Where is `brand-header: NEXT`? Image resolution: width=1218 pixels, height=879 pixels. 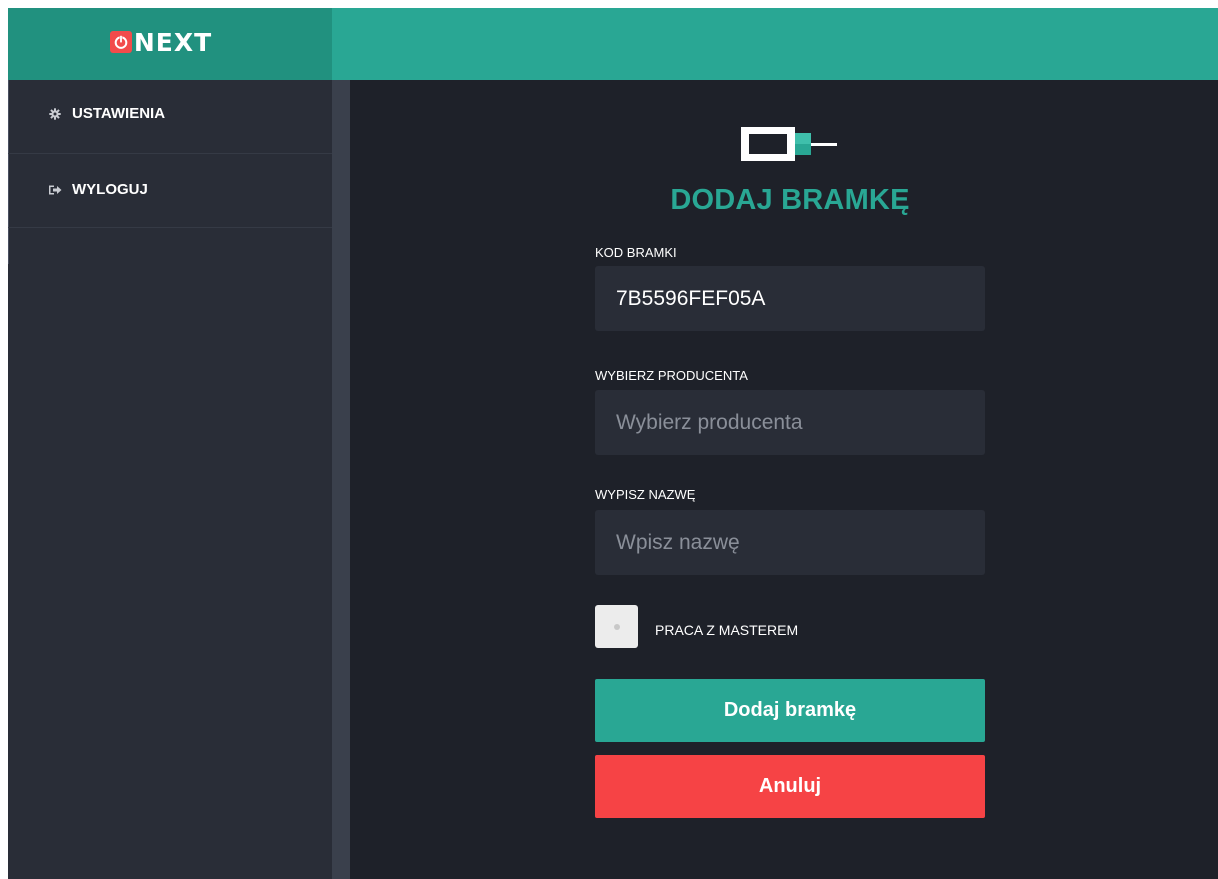 brand-header: NEXT is located at coordinates (170, 44).